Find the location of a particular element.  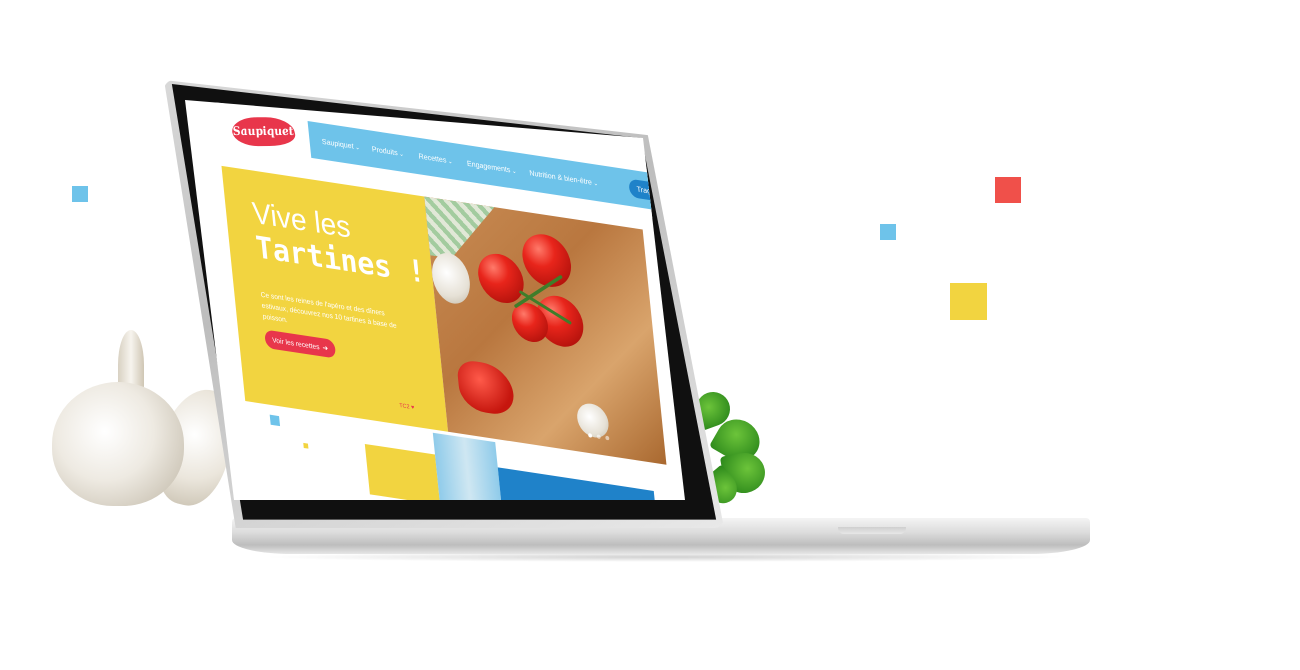

red-pepper is located at coordinates (486, 388).